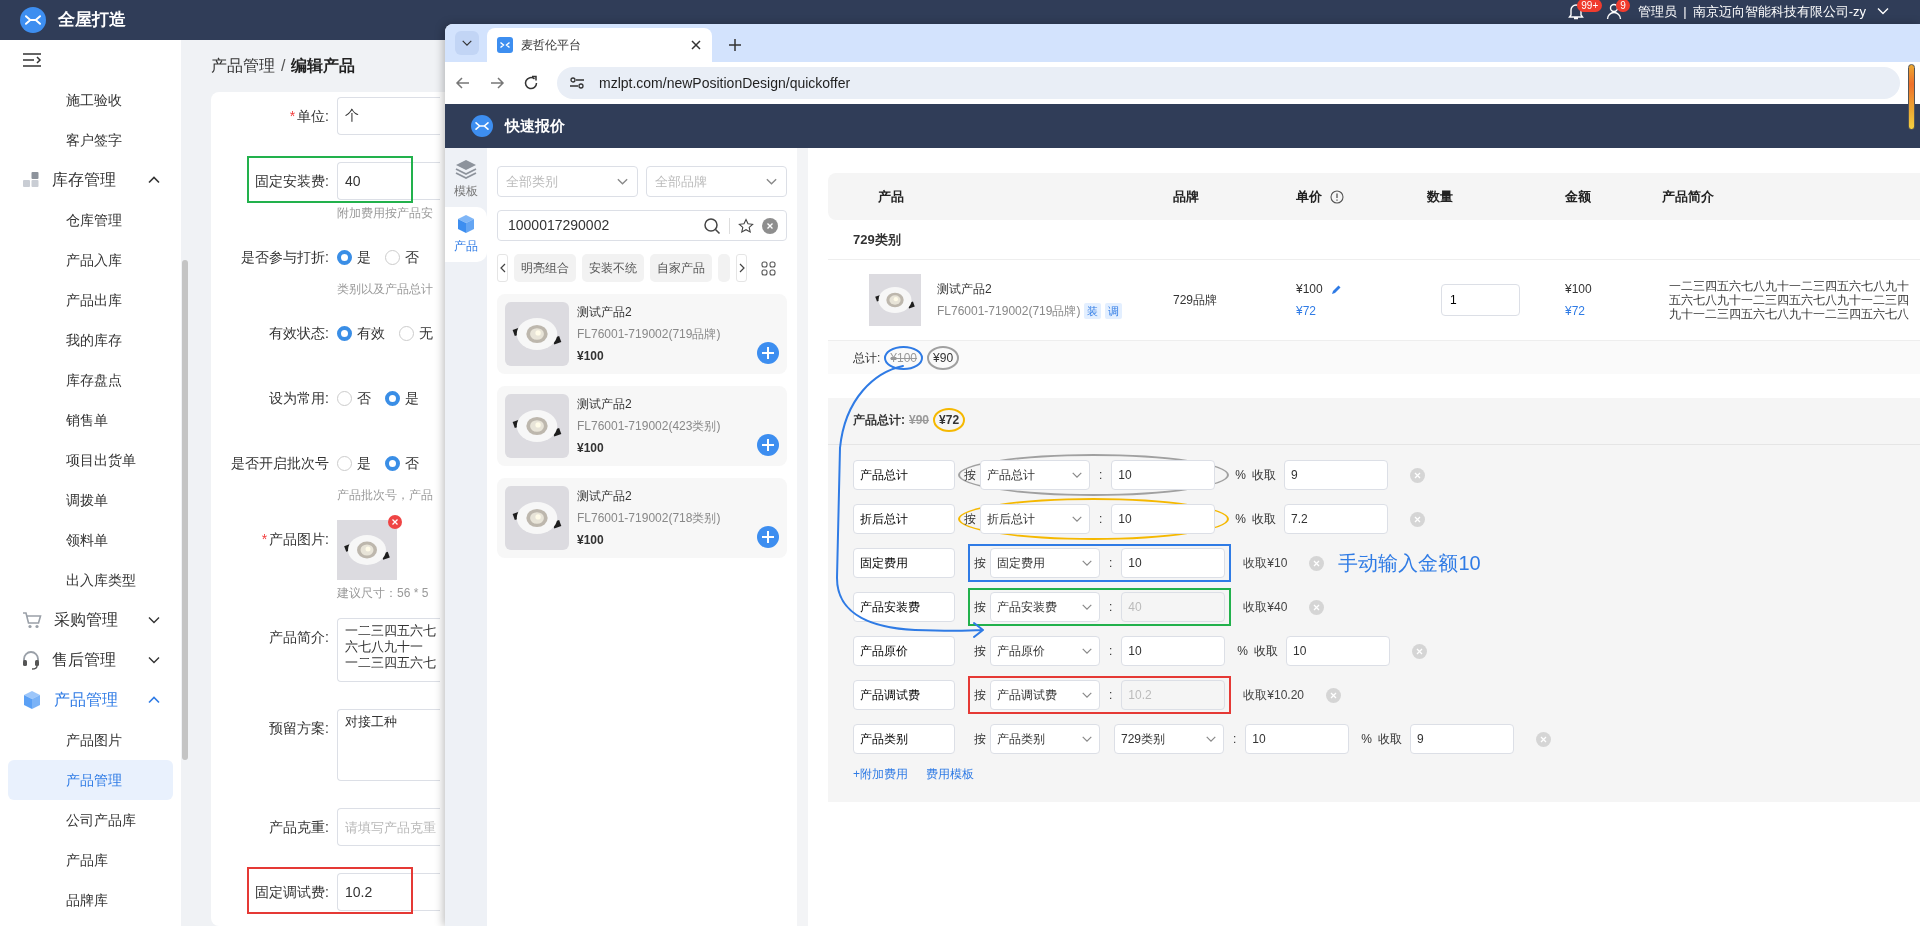 This screenshot has width=1920, height=926. I want to click on star-icon, so click(746, 225).